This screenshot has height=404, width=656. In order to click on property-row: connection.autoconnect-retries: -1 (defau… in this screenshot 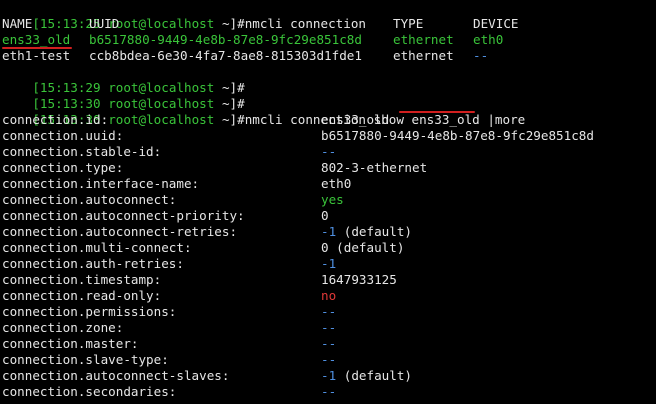, I will do `click(327, 232)`.